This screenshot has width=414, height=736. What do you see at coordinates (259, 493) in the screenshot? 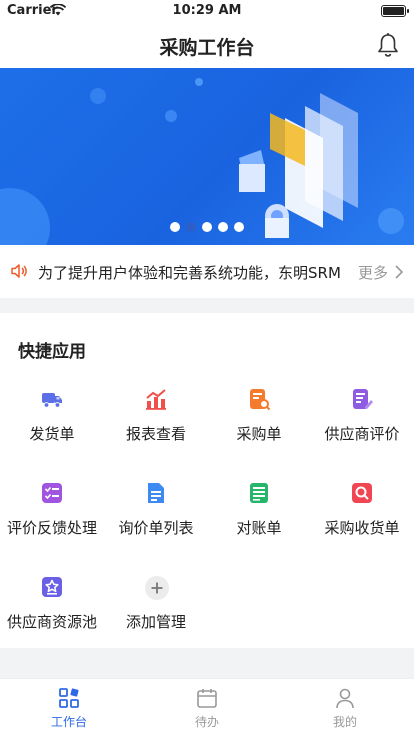
I see `ledger-icon` at bounding box center [259, 493].